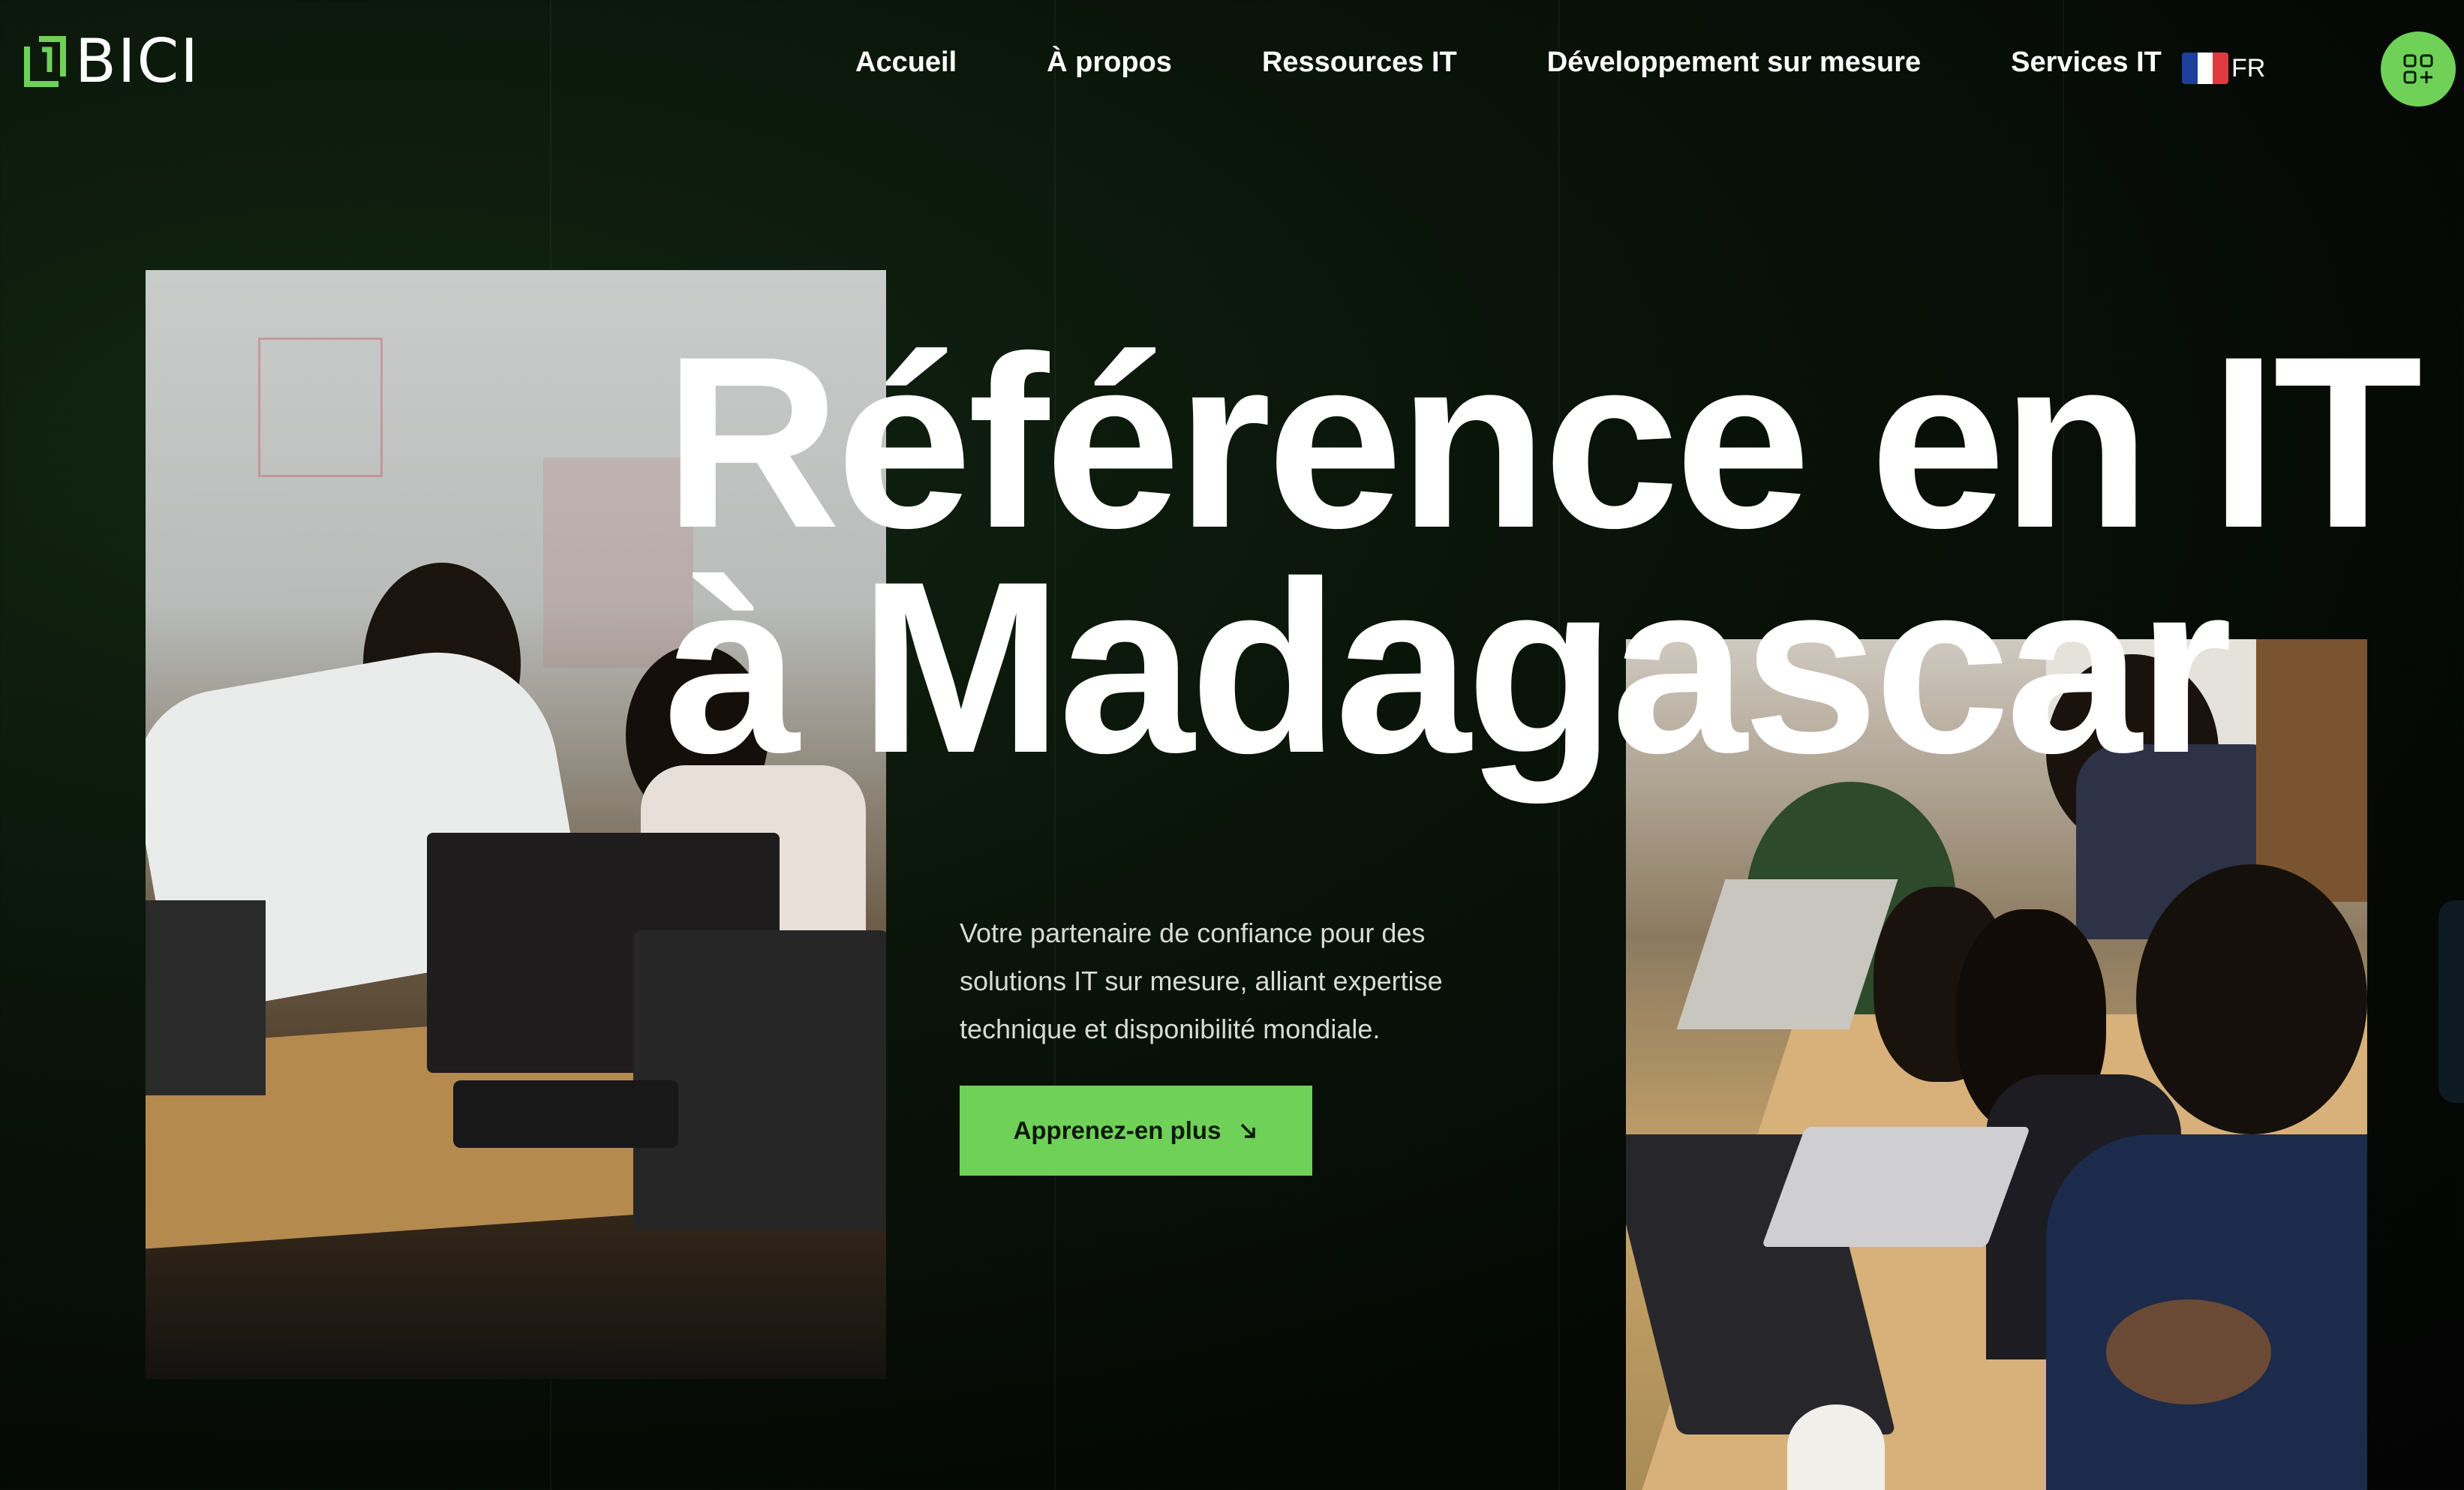 This screenshot has width=2464, height=1490. I want to click on logo-mark-icon, so click(45, 61).